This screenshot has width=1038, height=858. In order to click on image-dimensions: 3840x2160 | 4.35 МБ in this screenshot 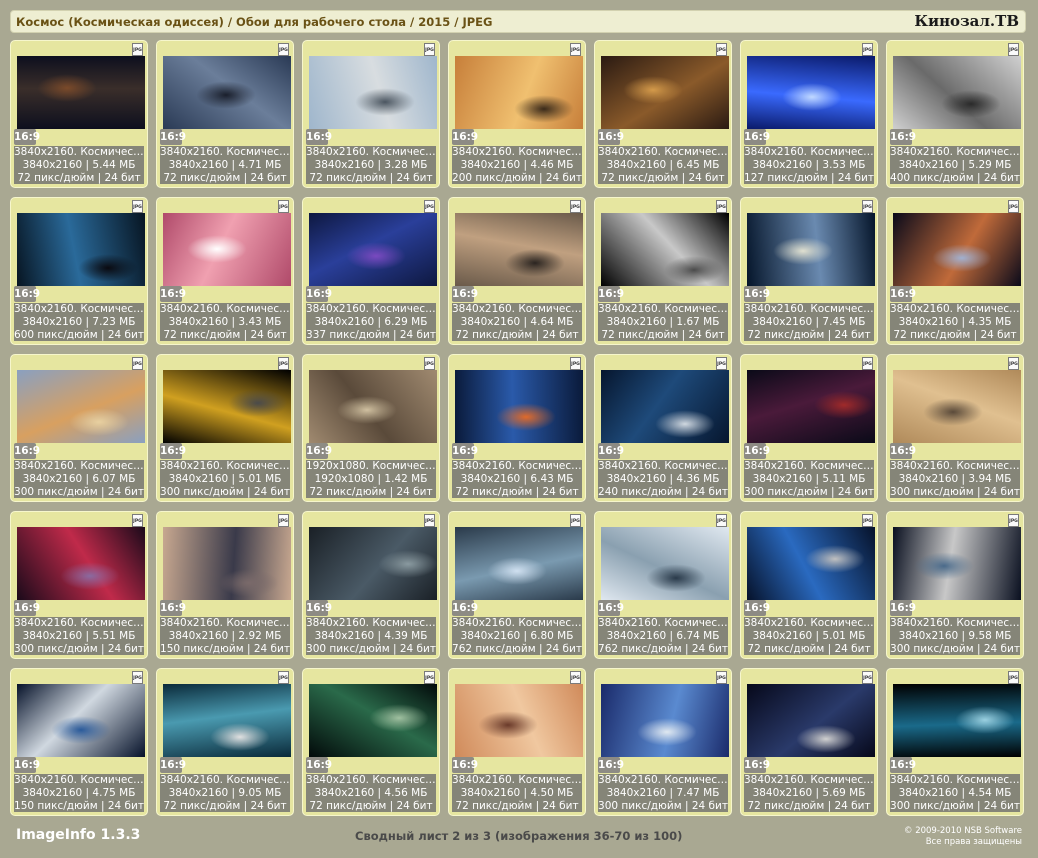, I will do `click(955, 322)`.